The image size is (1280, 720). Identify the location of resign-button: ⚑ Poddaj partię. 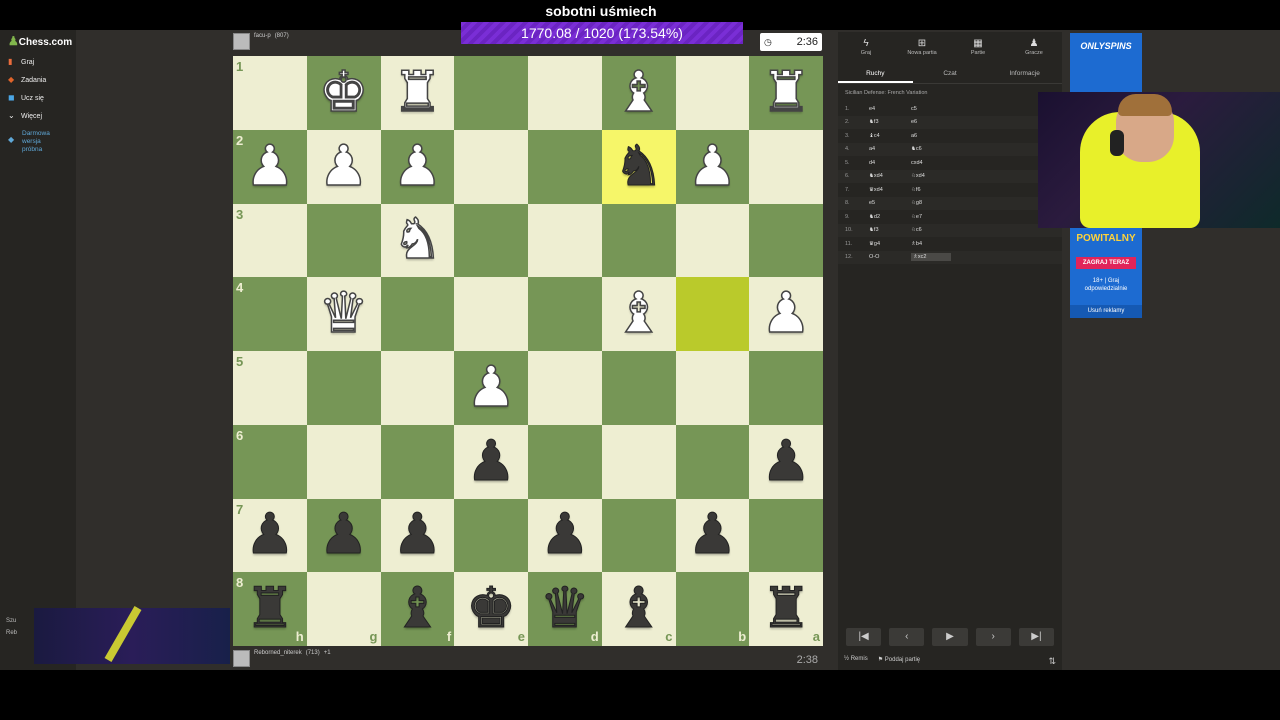
(899, 661).